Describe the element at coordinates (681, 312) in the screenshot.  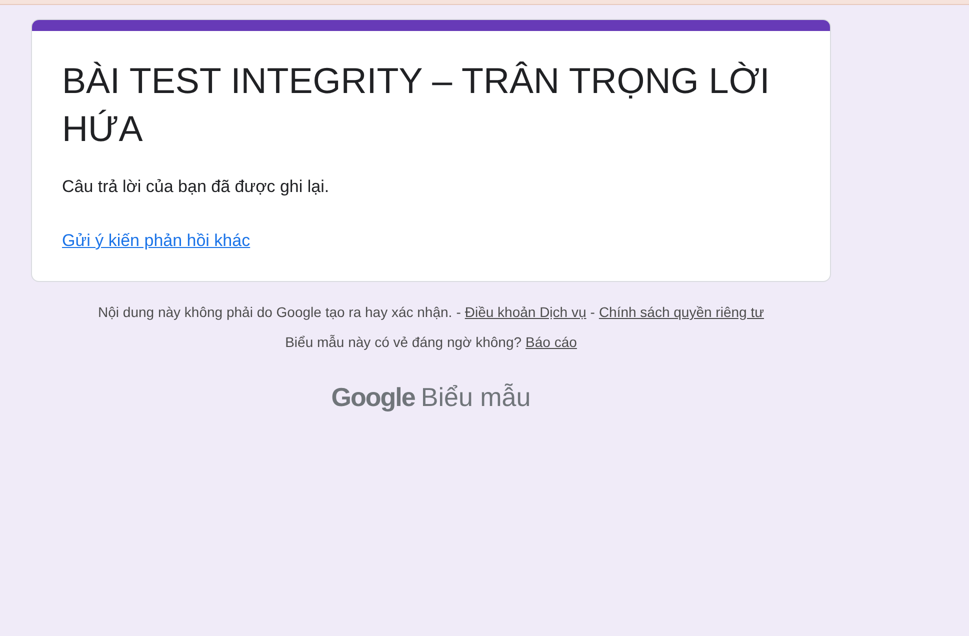
I see `footer-link: Chính sách quyền riêng tư` at that location.